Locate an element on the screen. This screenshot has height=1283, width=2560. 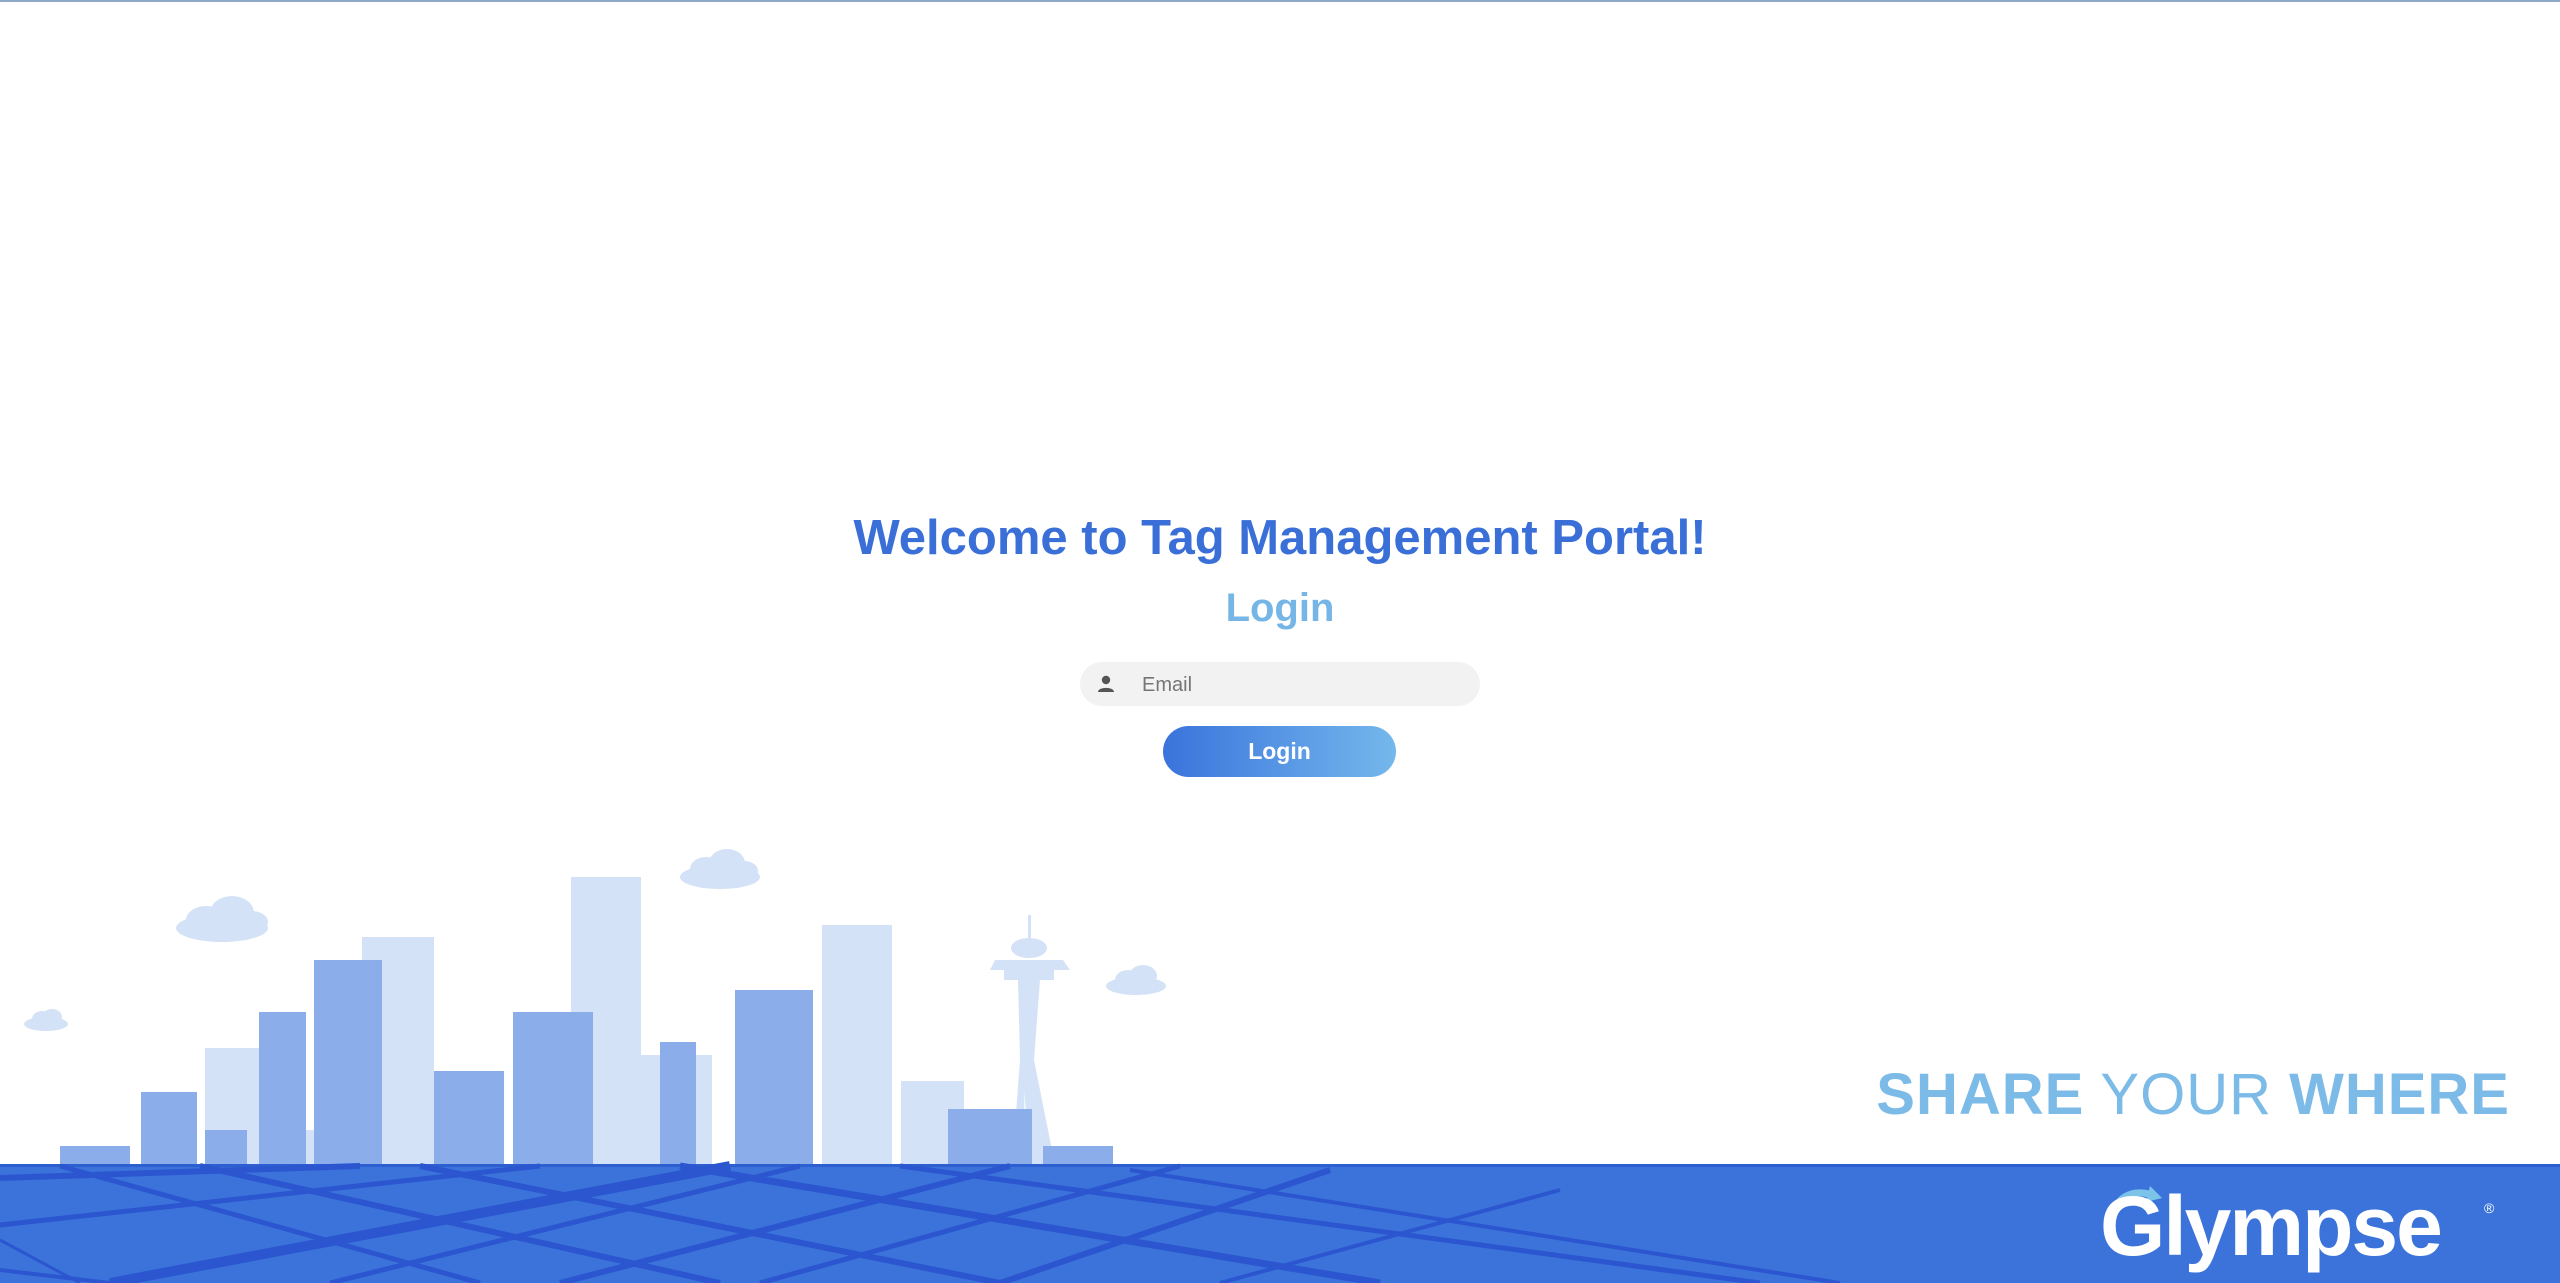
registered-mark: ® is located at coordinates (2489, 1208).